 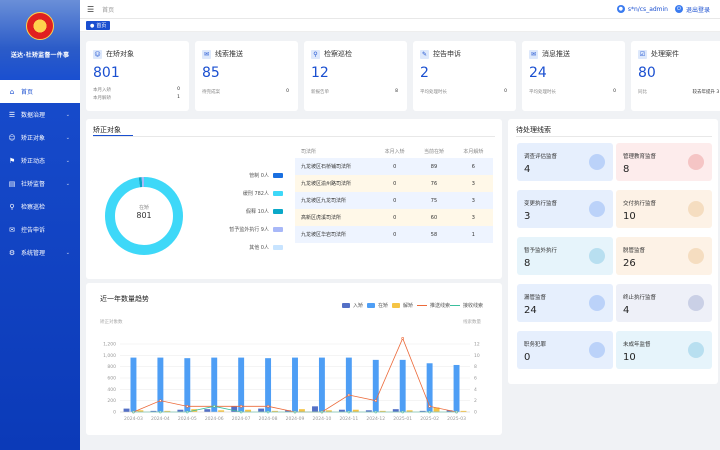 I want to click on user-menu: ● s*n/cs_admin, so click(x=642, y=9).